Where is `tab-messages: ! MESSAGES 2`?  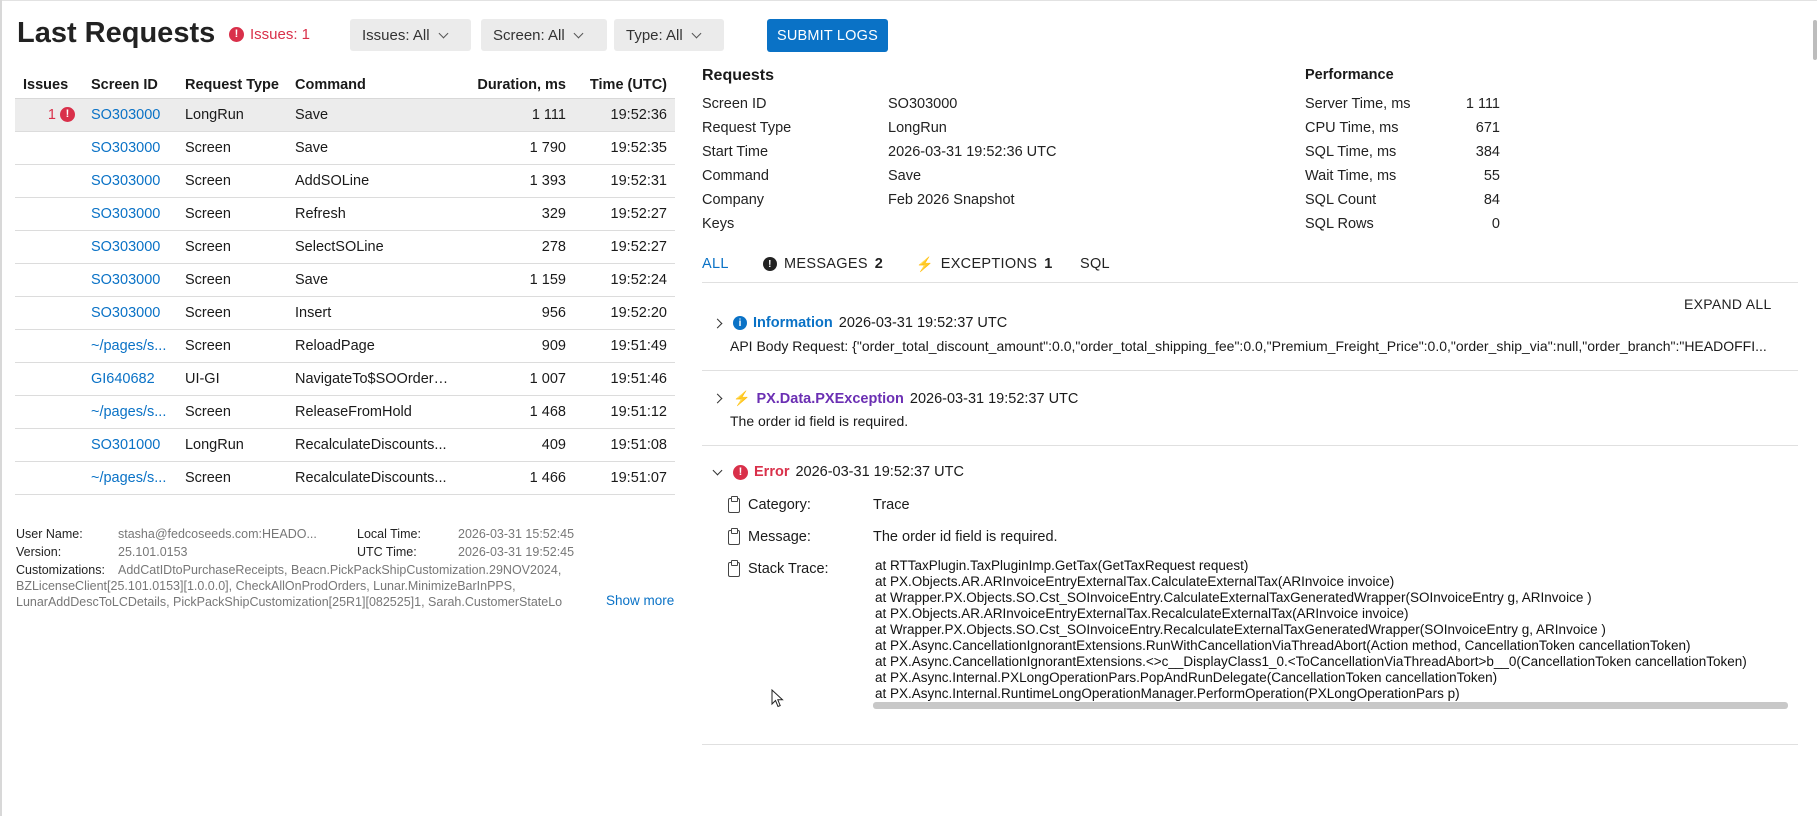
tab-messages: ! MESSAGES 2 is located at coordinates (823, 264).